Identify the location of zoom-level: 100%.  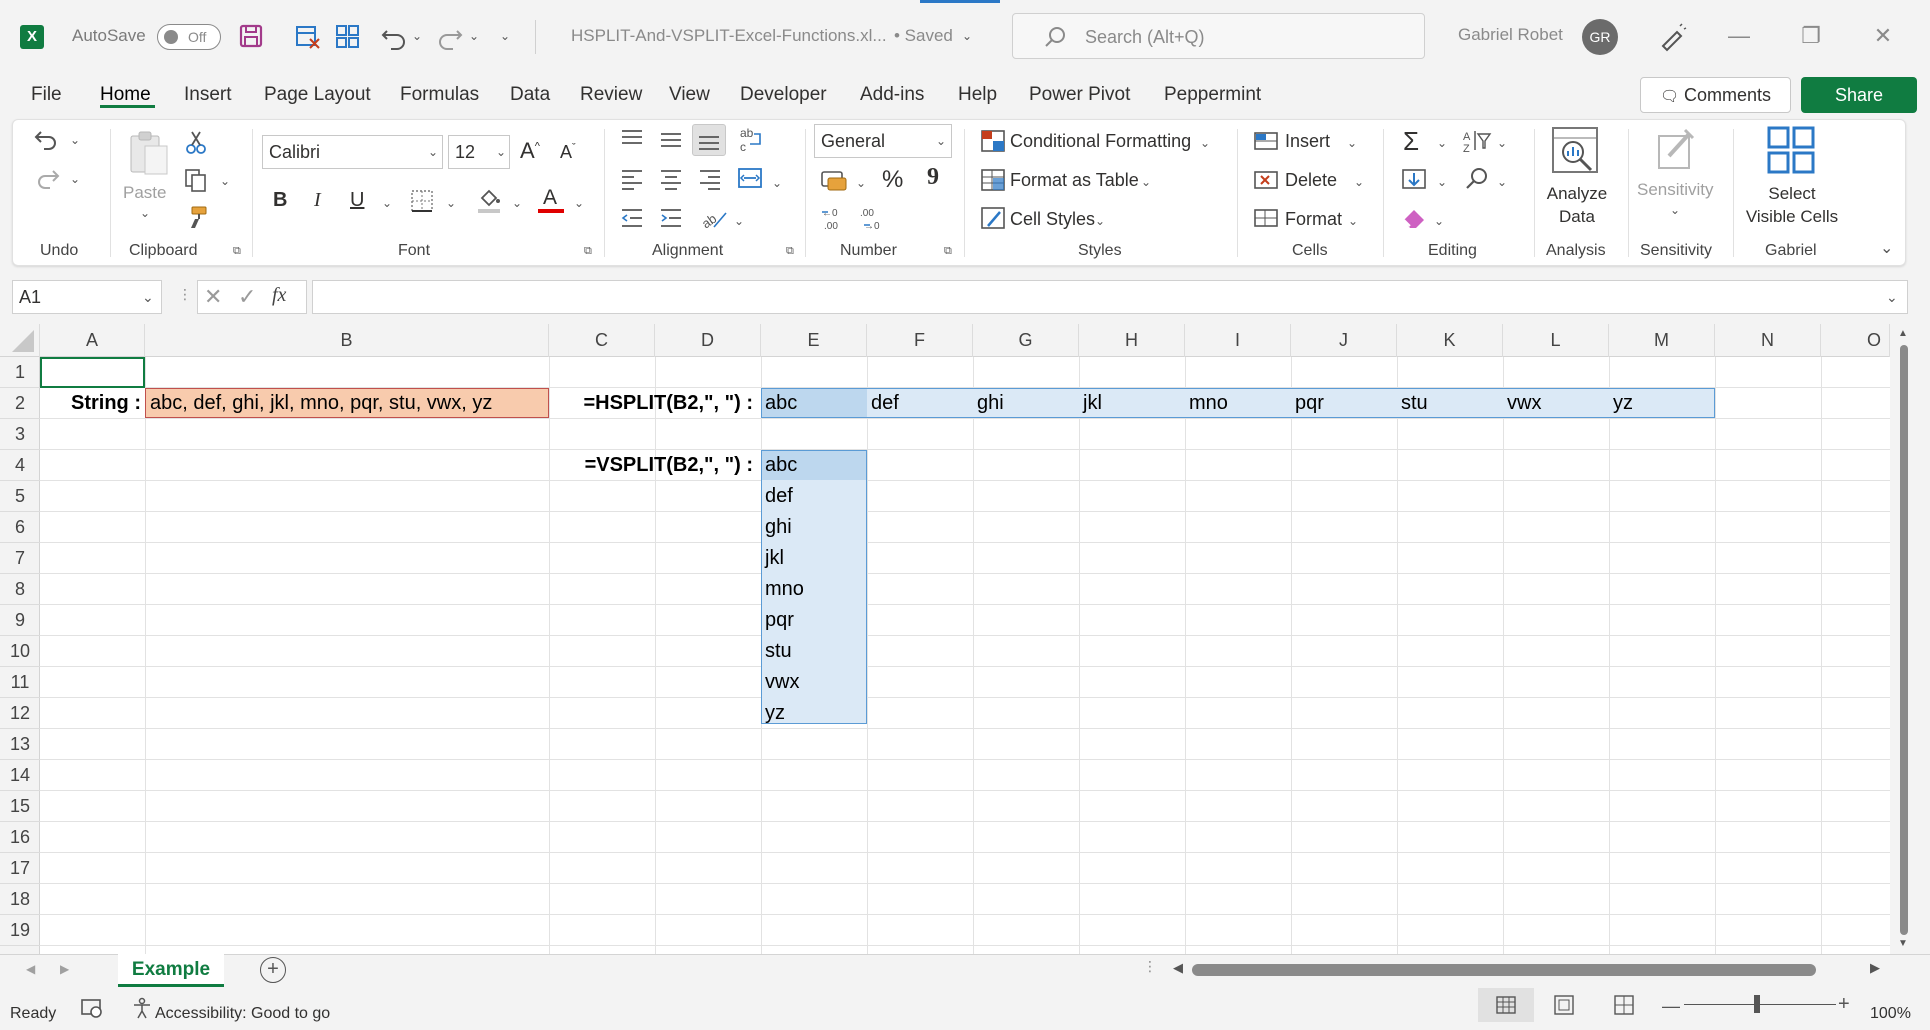
(1890, 1014).